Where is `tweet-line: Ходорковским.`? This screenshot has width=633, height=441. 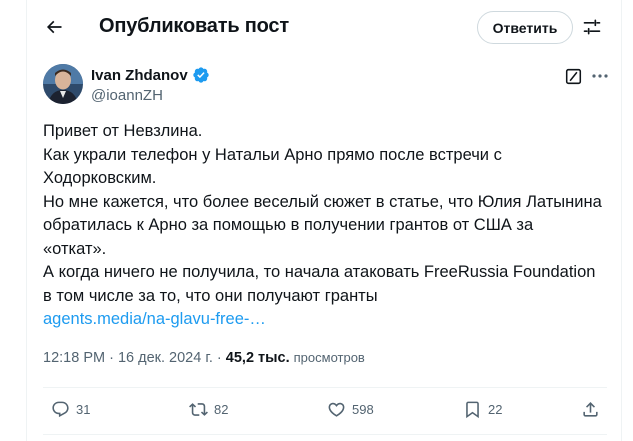
tweet-line: Ходорковским. is located at coordinates (100, 178).